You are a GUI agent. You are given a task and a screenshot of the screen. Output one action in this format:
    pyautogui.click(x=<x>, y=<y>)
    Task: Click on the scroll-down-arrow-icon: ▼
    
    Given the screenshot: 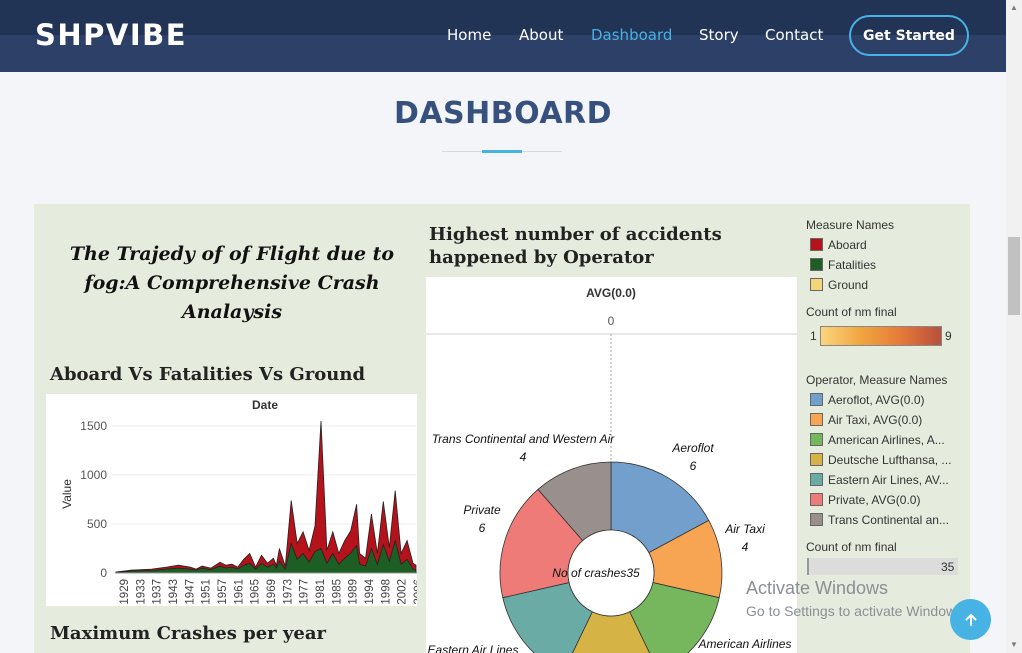 What is the action you would take?
    pyautogui.click(x=1014, y=645)
    